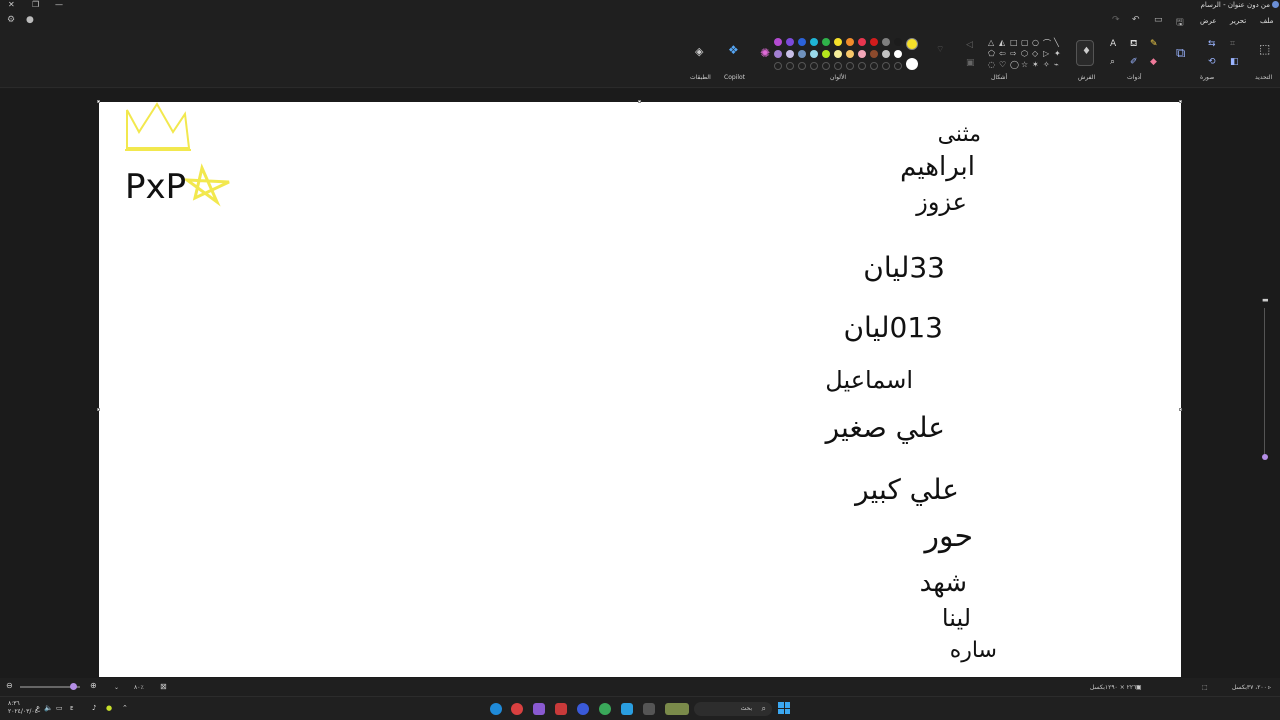 This screenshot has height=720, width=1280. I want to click on close-window-button: ✕, so click(11, 4).